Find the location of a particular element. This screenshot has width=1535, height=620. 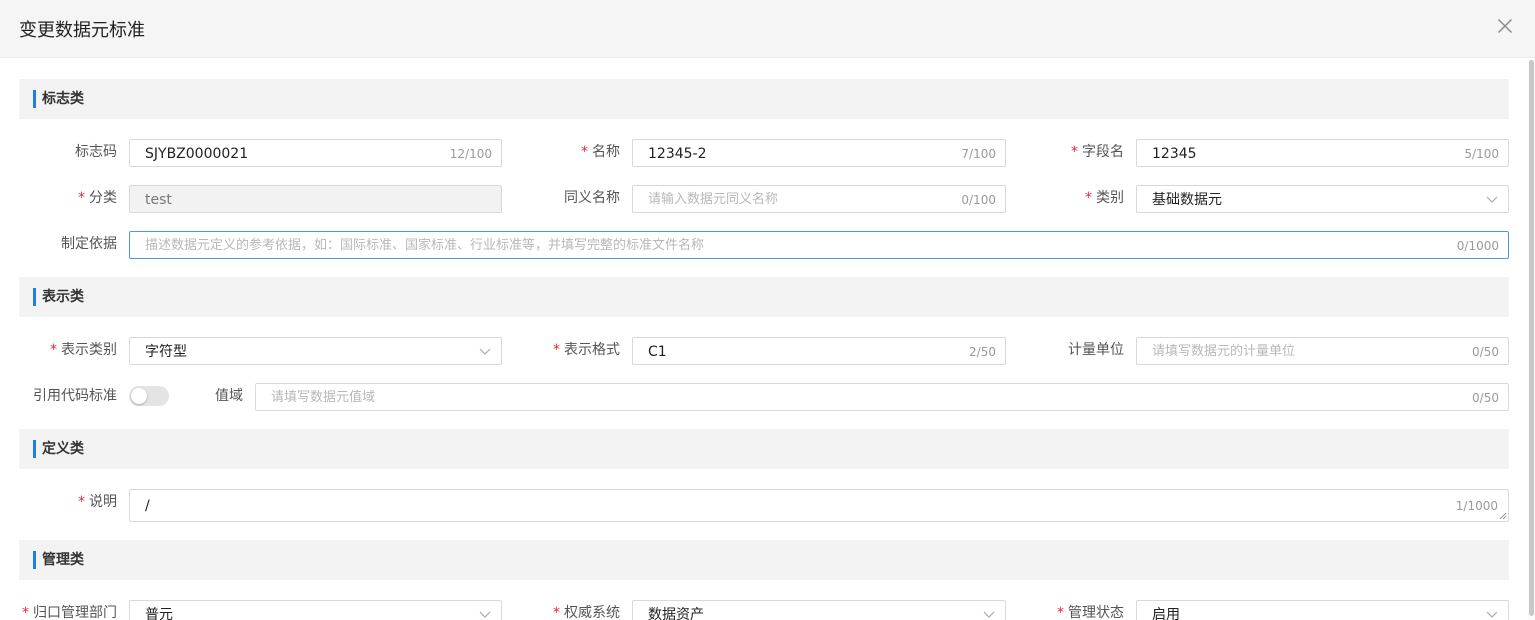

value-domain-placeholder: 请填写数据元值域 is located at coordinates (323, 397).